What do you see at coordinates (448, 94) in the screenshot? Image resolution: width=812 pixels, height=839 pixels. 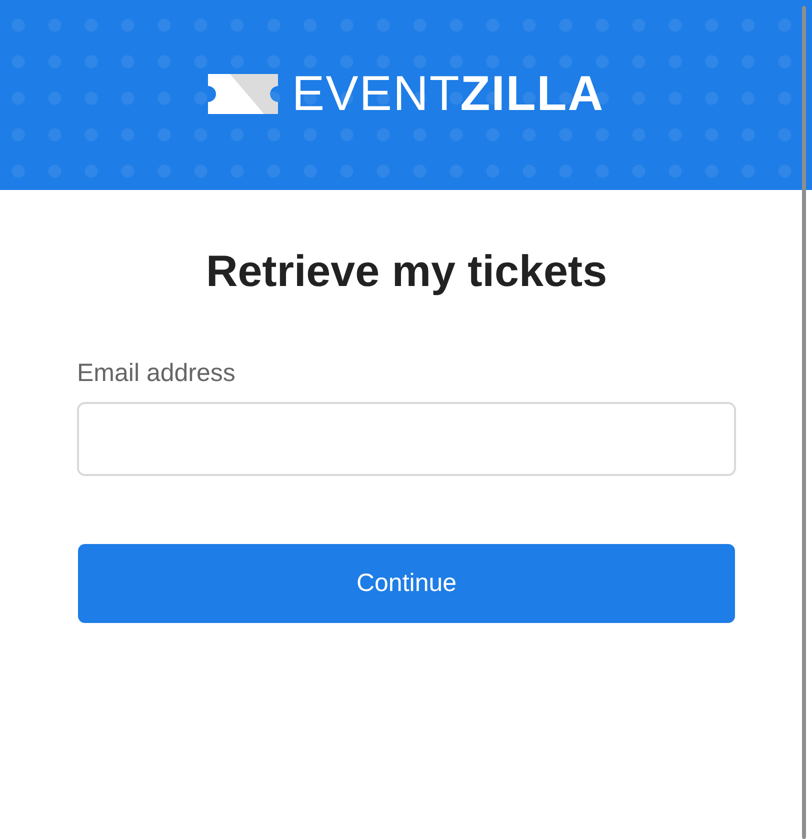 I see `logo-text: EVENTZILLA` at bounding box center [448, 94].